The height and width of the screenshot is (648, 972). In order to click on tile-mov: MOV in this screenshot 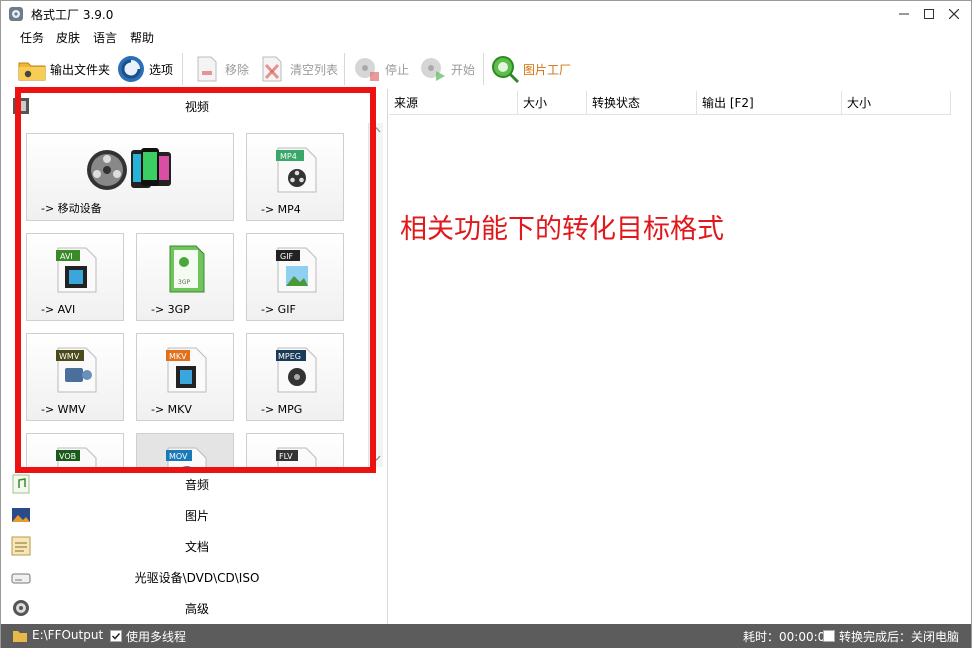, I will do `click(185, 450)`.